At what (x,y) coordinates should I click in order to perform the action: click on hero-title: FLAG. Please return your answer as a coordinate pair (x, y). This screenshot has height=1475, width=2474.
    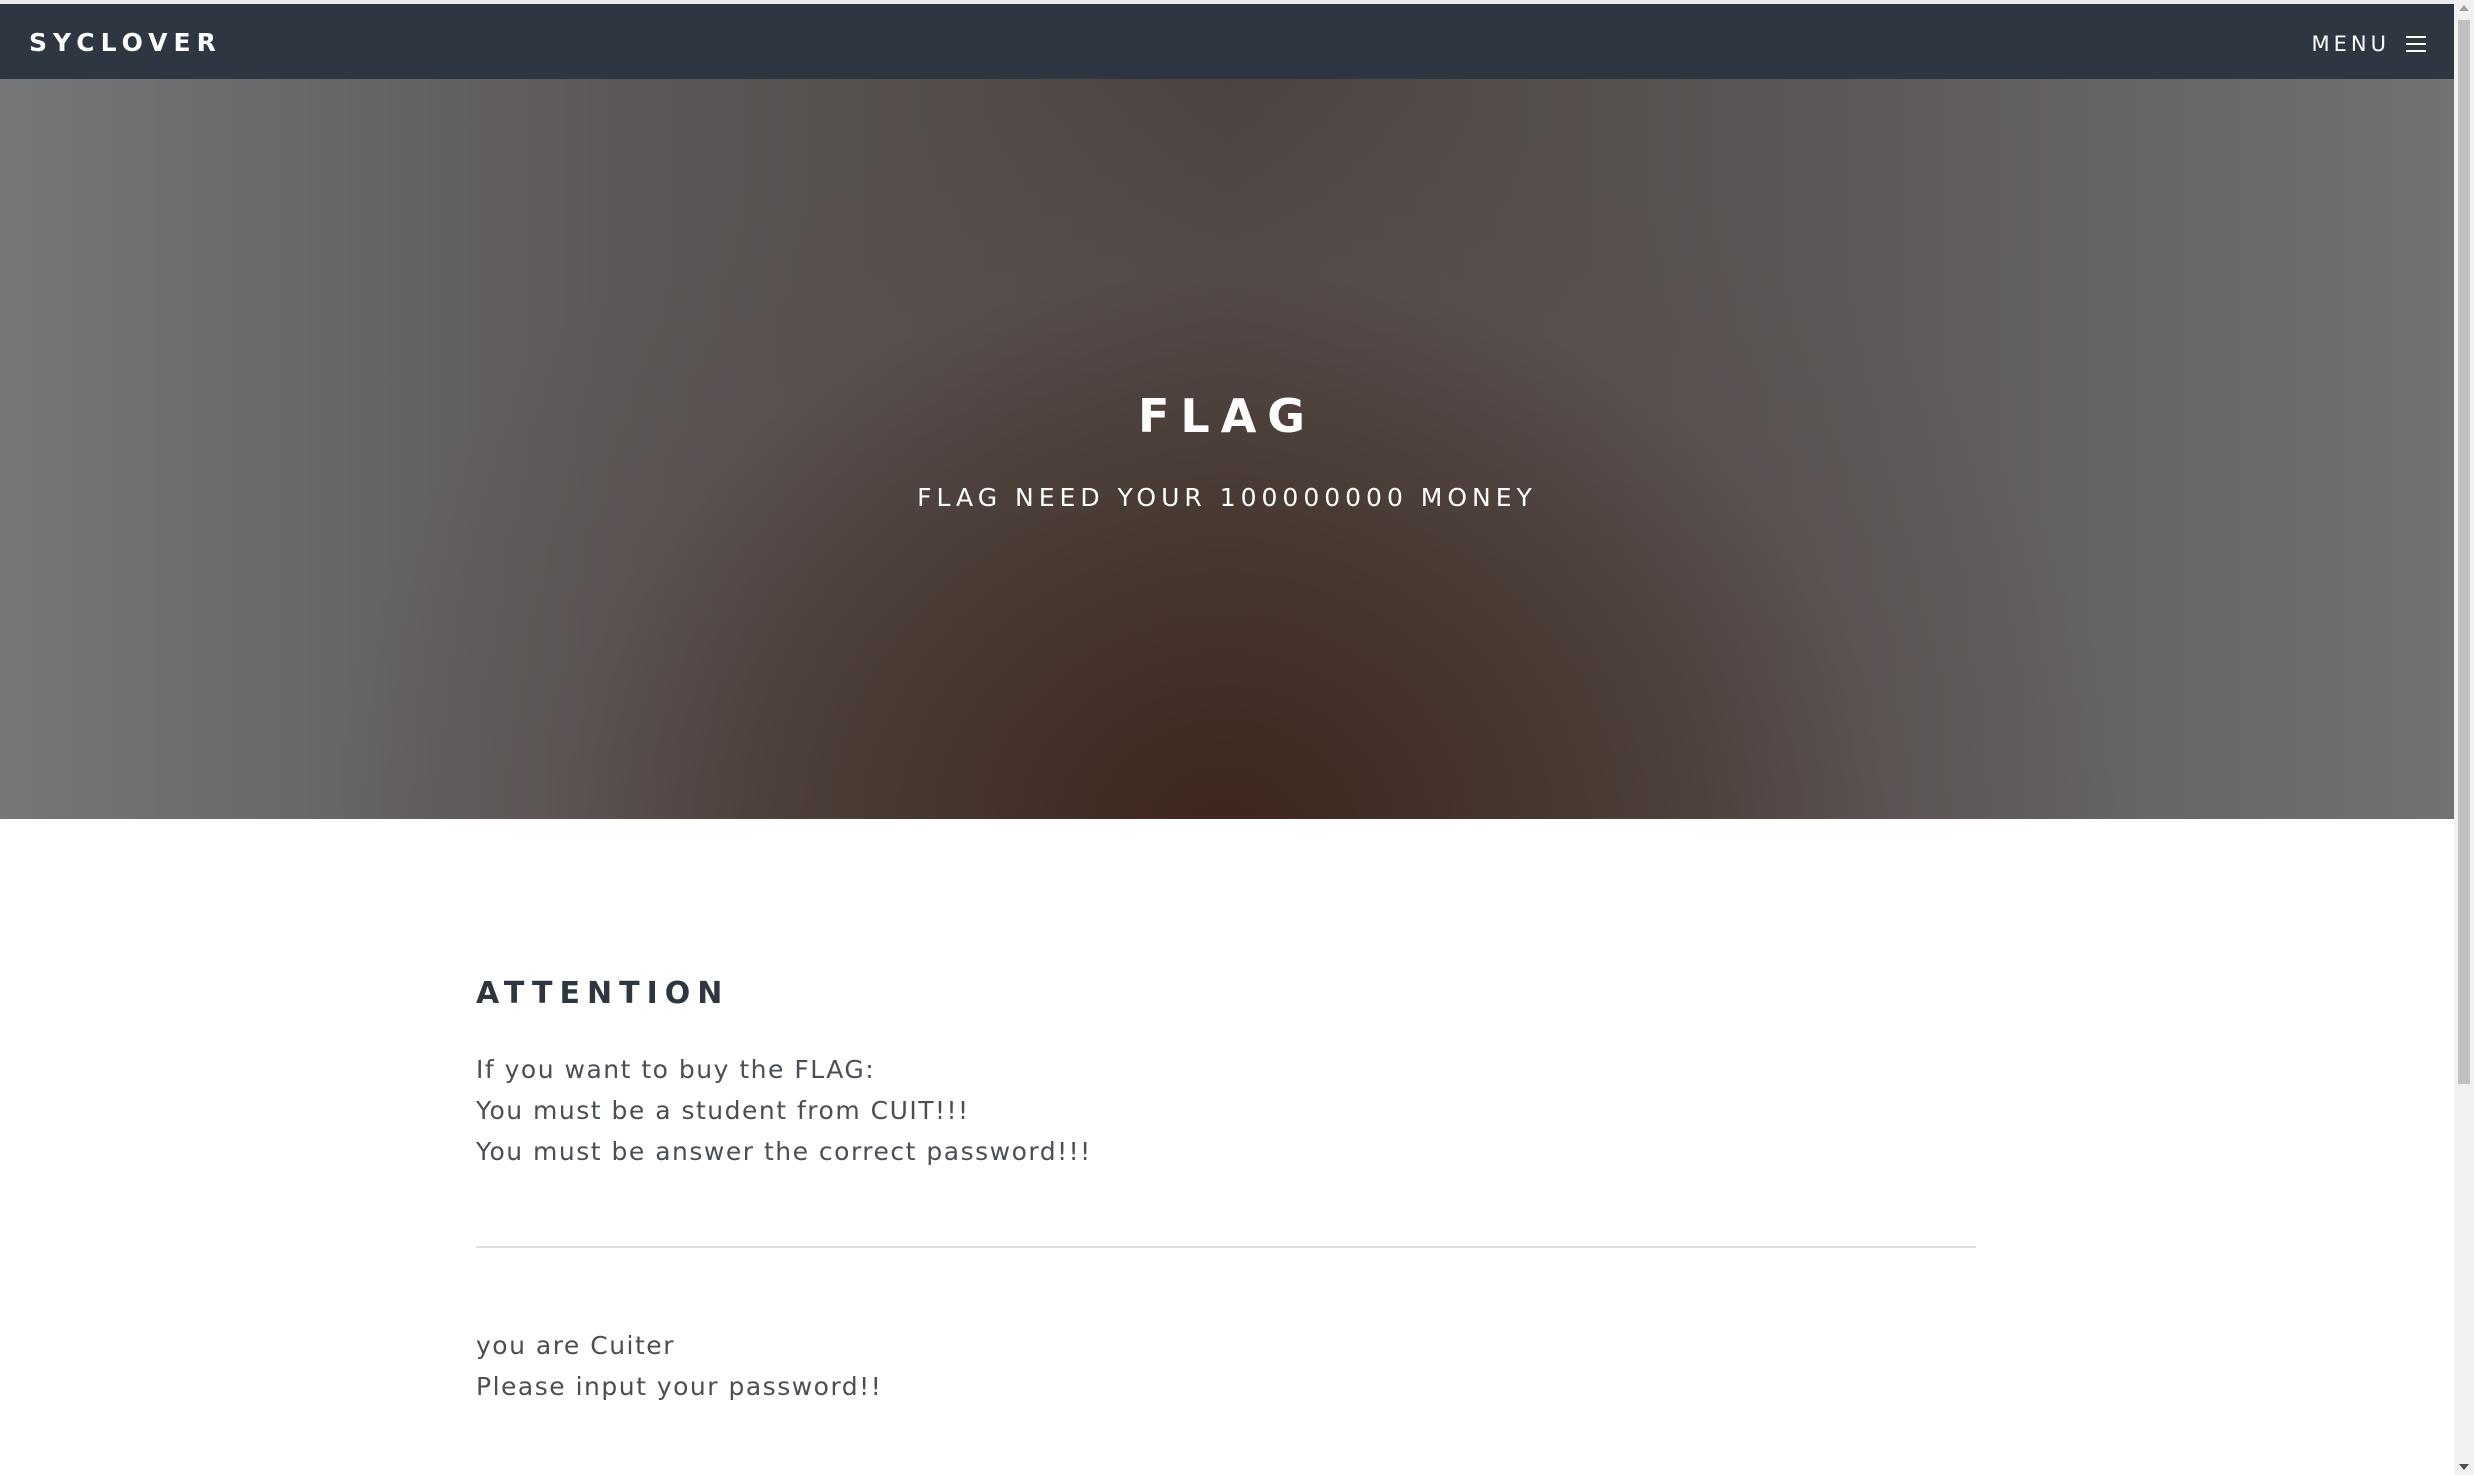
    Looking at the image, I should click on (1227, 416).